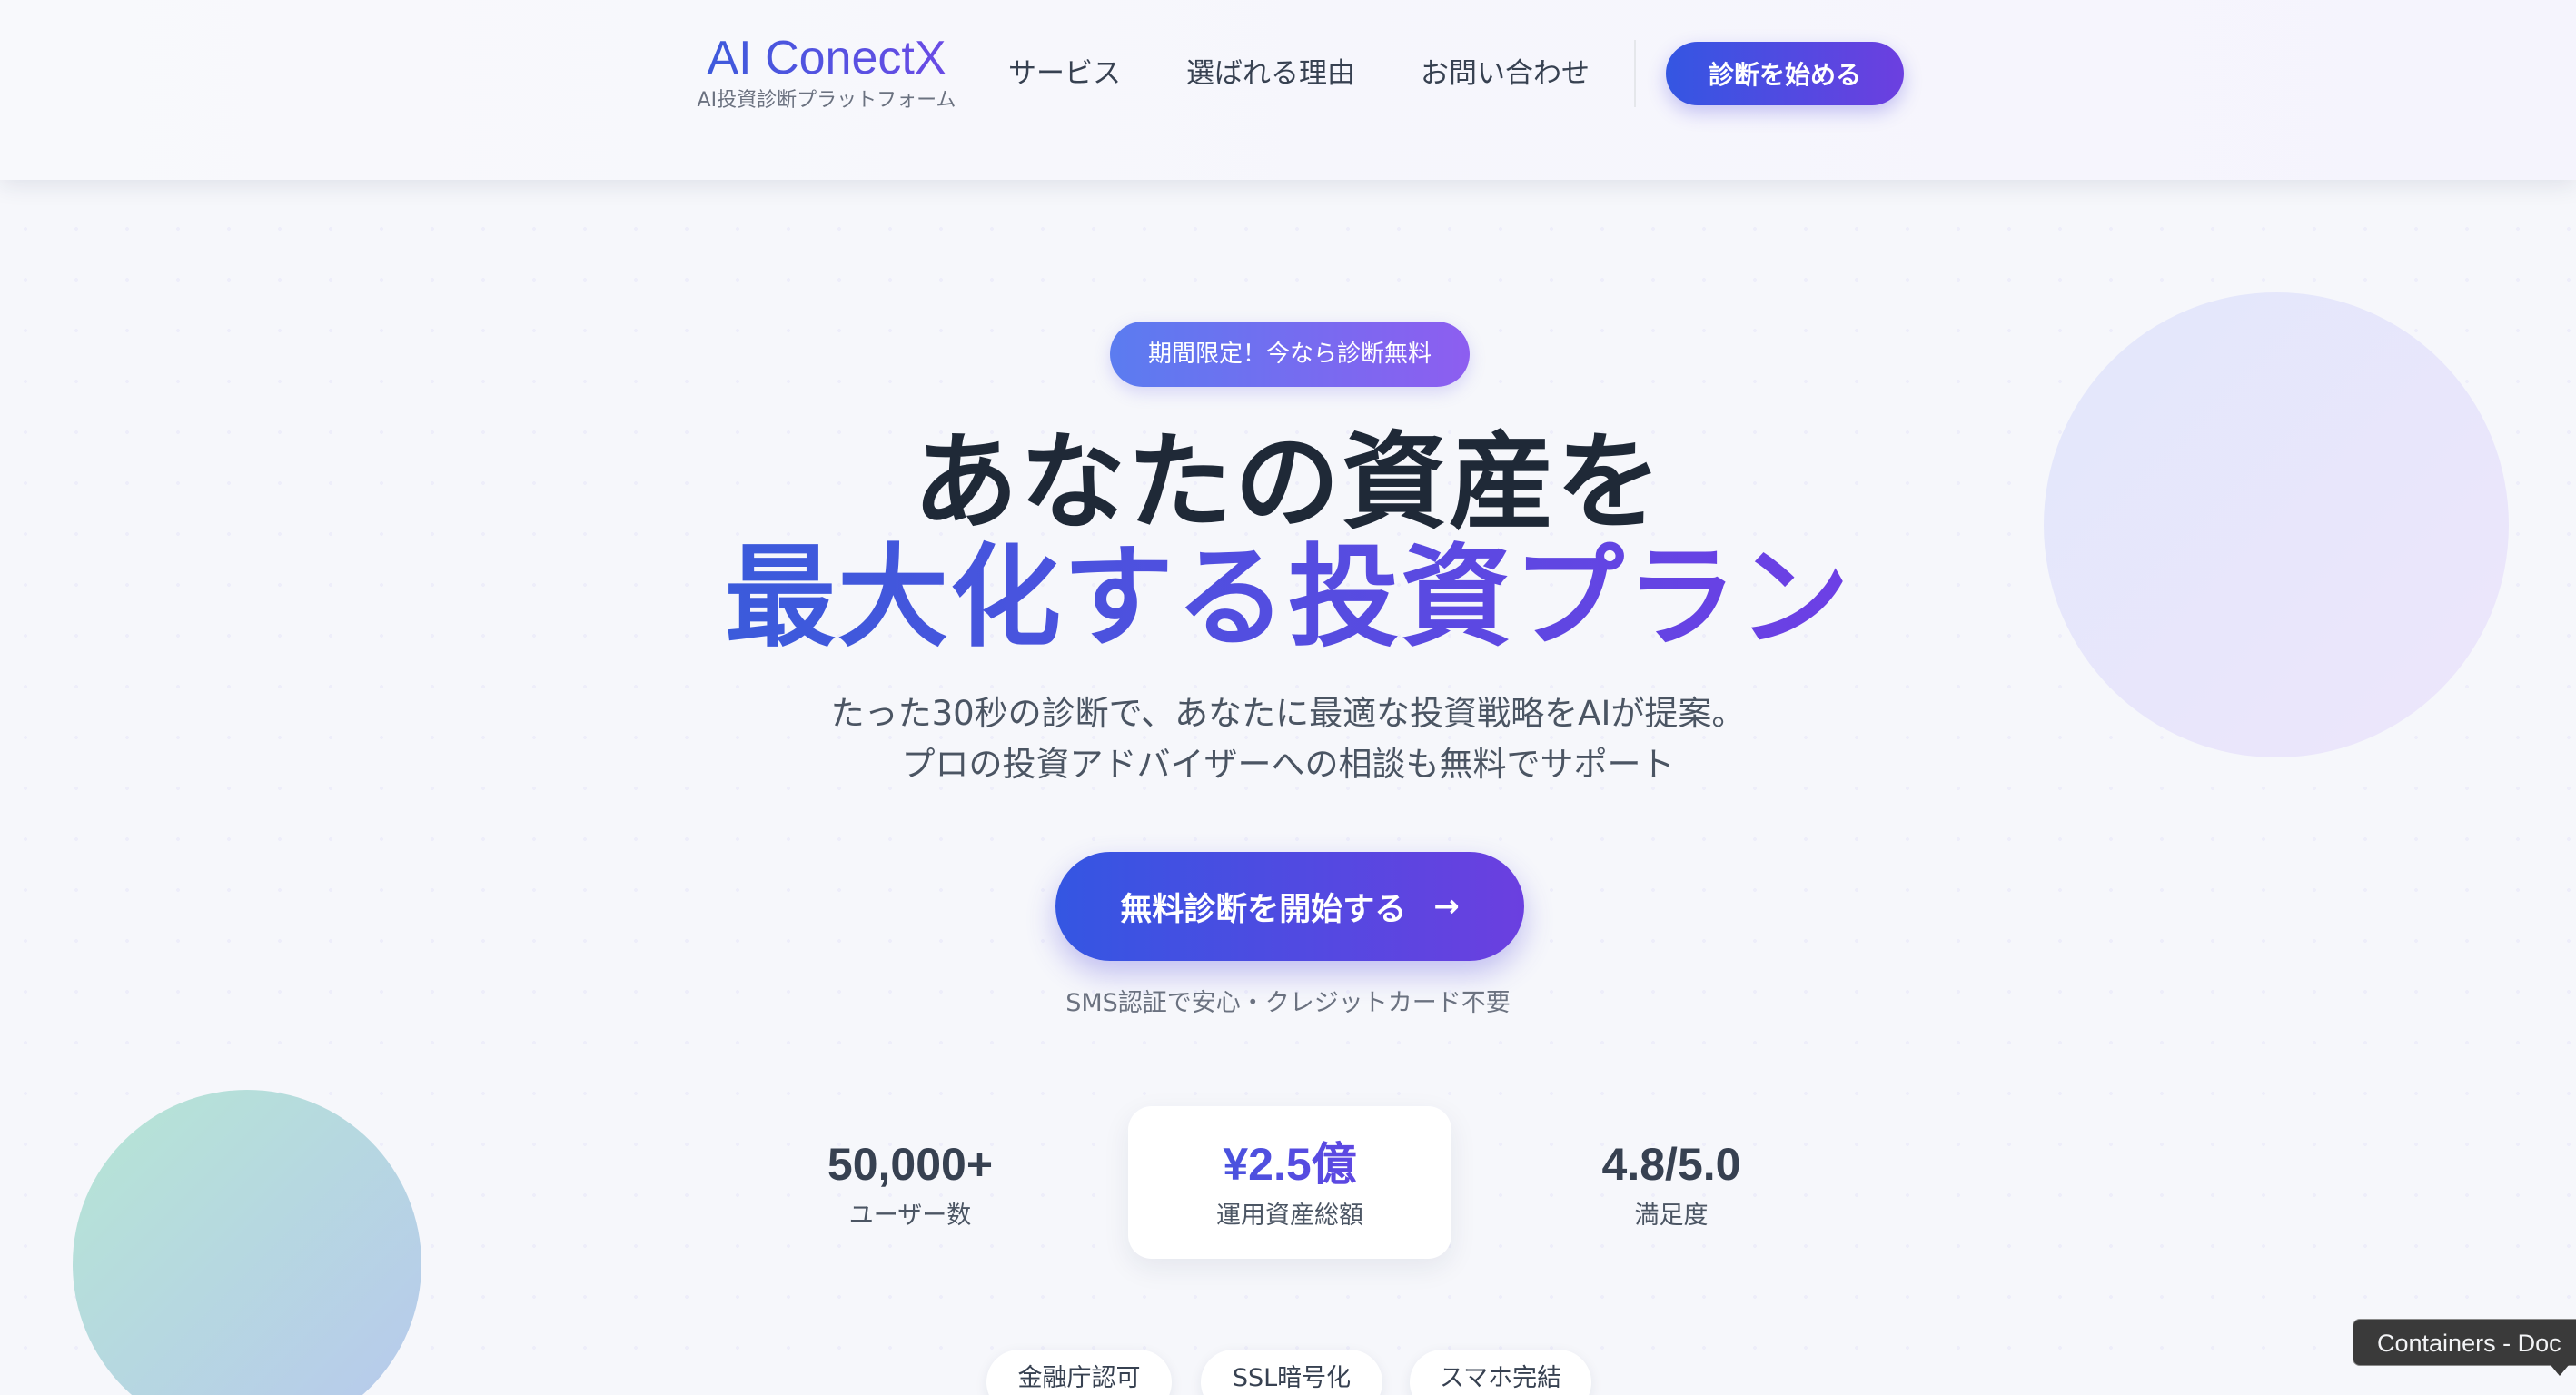 The height and width of the screenshot is (1395, 2576). Describe the element at coordinates (910, 1164) in the screenshot. I see `stat-users-value: 50,000+` at that location.